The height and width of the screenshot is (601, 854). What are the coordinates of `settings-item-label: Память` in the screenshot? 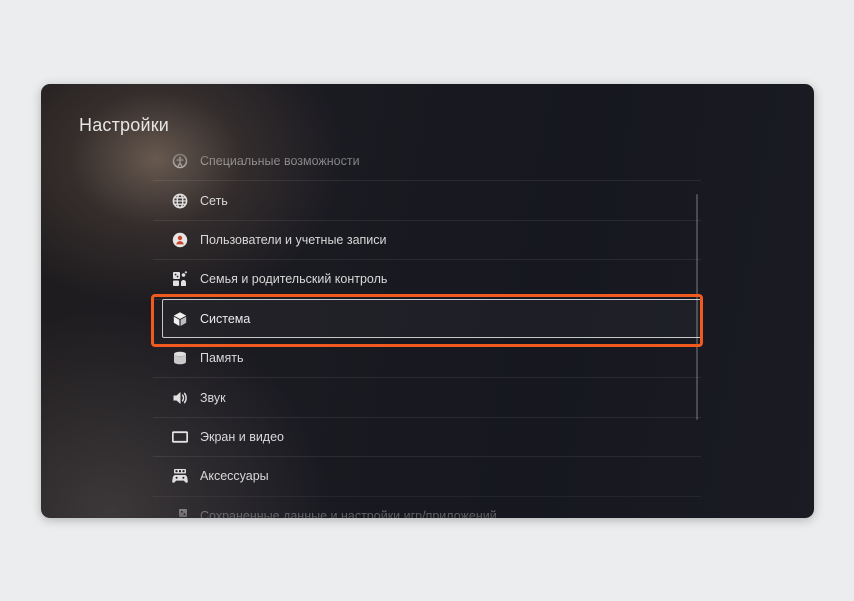 It's located at (222, 358).